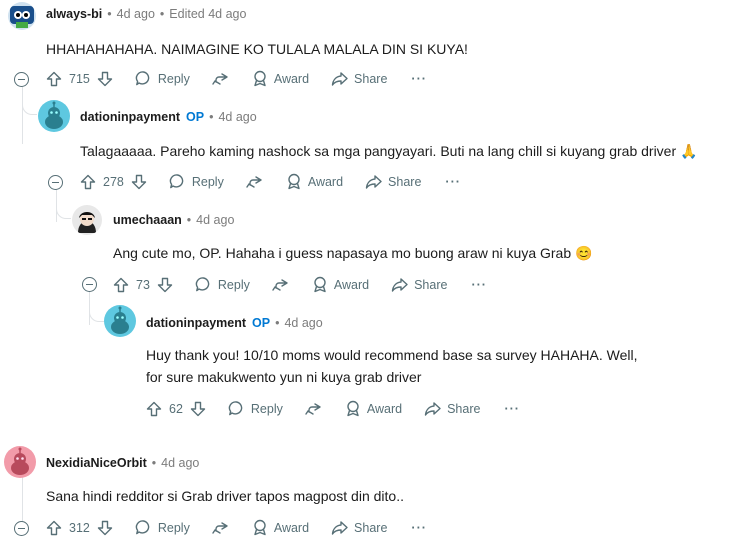 The image size is (750, 543). Describe the element at coordinates (236, 78) in the screenshot. I see `comment-actions: 715 Reply Award Share ···` at that location.